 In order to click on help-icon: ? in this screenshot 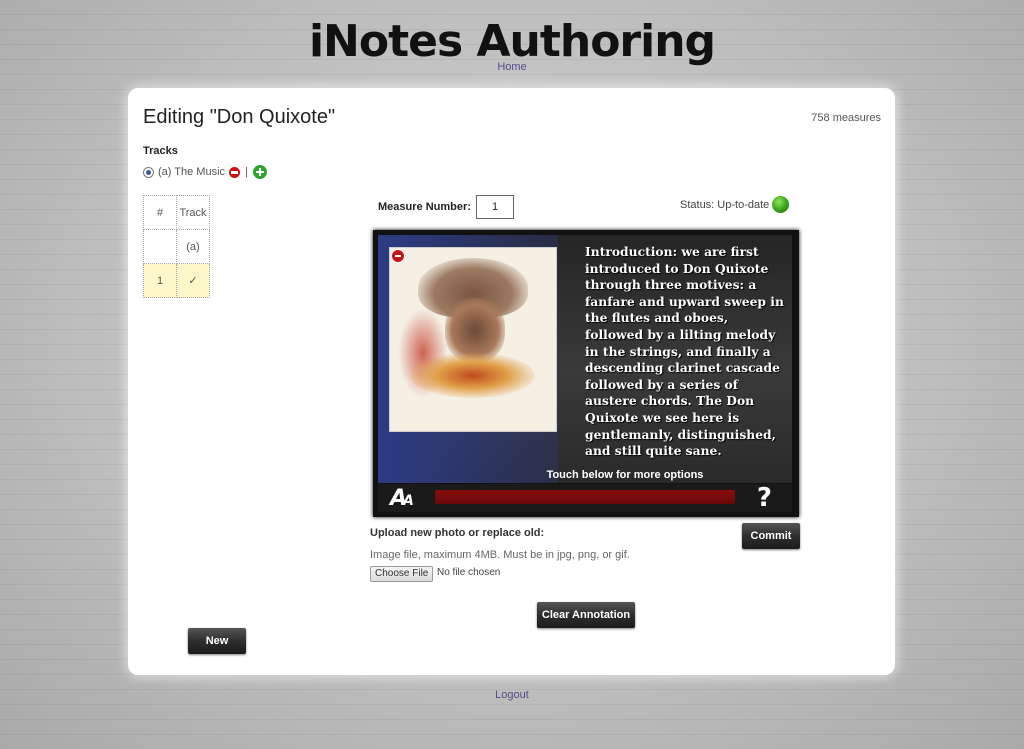, I will do `click(764, 498)`.